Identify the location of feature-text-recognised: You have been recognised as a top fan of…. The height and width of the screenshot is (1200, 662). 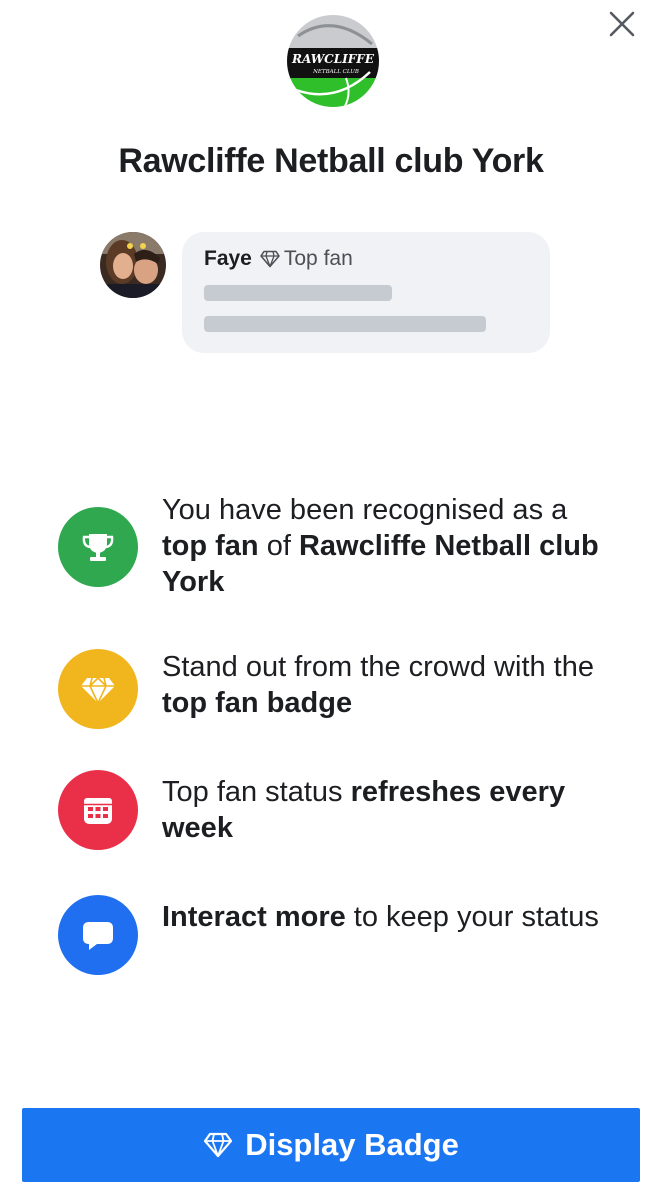
(387, 546).